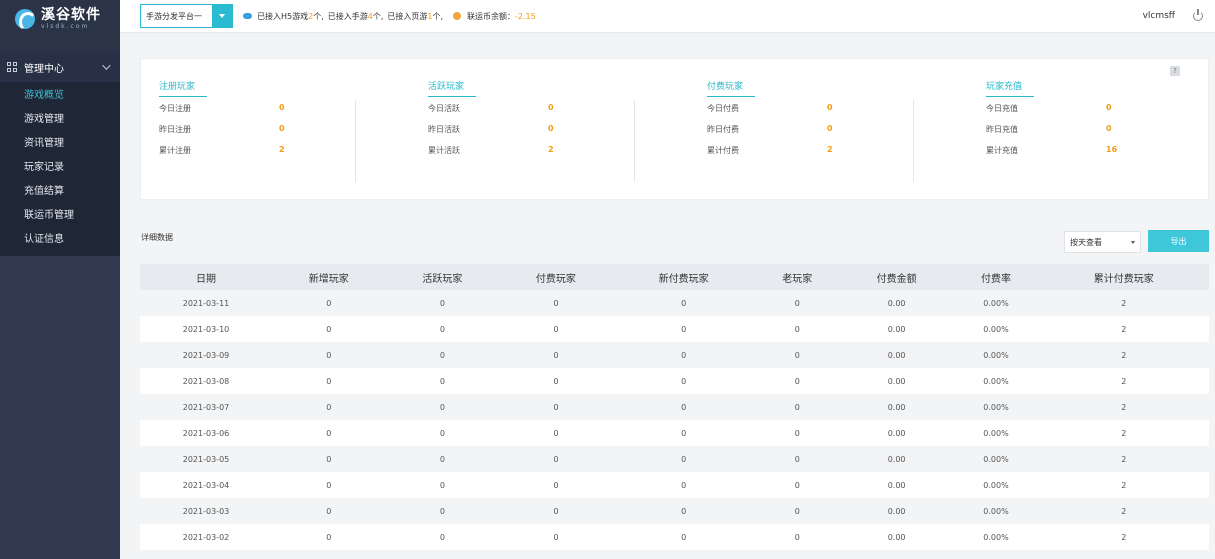 This screenshot has width=1215, height=559. What do you see at coordinates (525, 16) in the screenshot?
I see `balance-value: -2.15` at bounding box center [525, 16].